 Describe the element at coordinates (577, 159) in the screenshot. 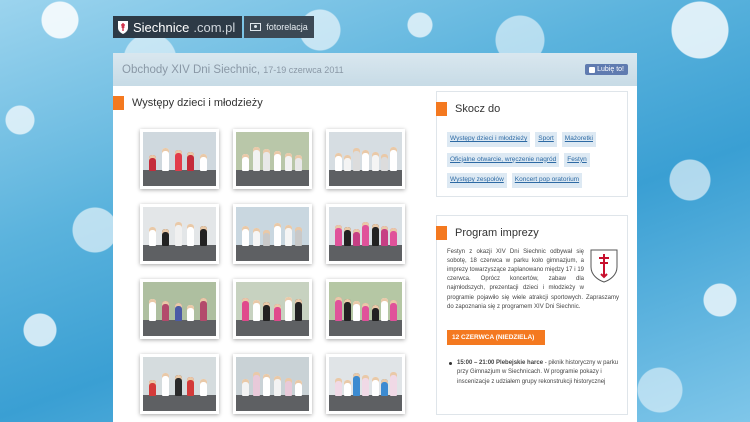

I see `jump-link: Festyn` at that location.